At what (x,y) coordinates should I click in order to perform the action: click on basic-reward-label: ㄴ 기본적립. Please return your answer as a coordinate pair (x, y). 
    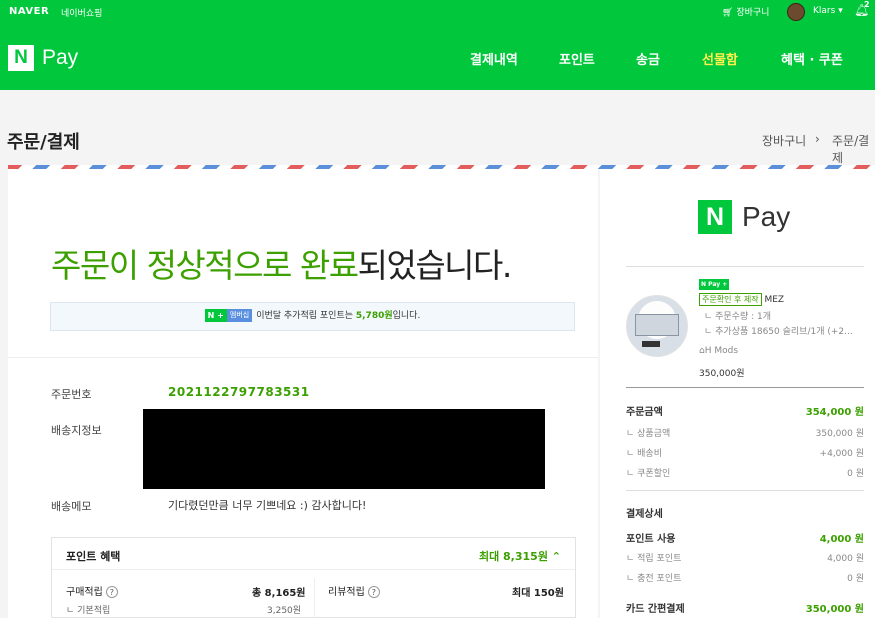
    Looking at the image, I should click on (88, 611).